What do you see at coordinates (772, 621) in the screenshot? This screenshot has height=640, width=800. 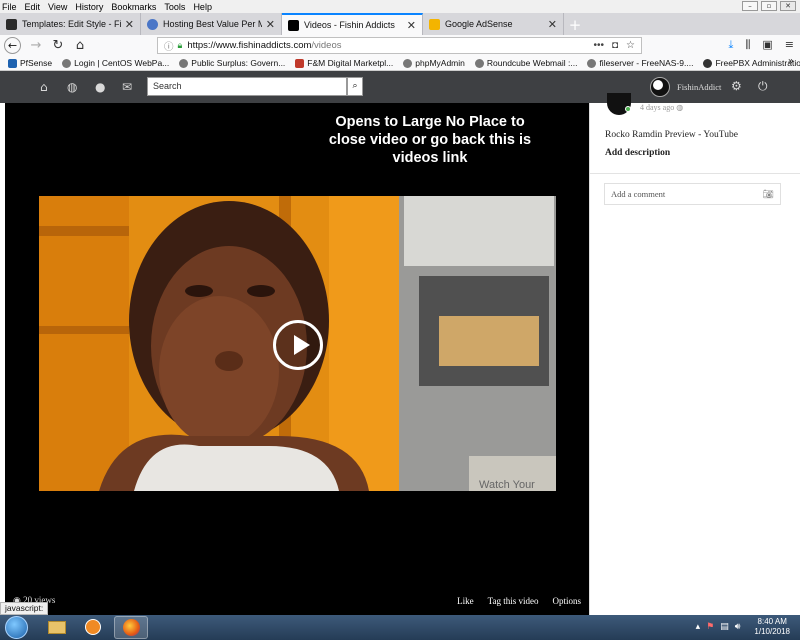 I see `clock-time: 8:40 AM` at bounding box center [772, 621].